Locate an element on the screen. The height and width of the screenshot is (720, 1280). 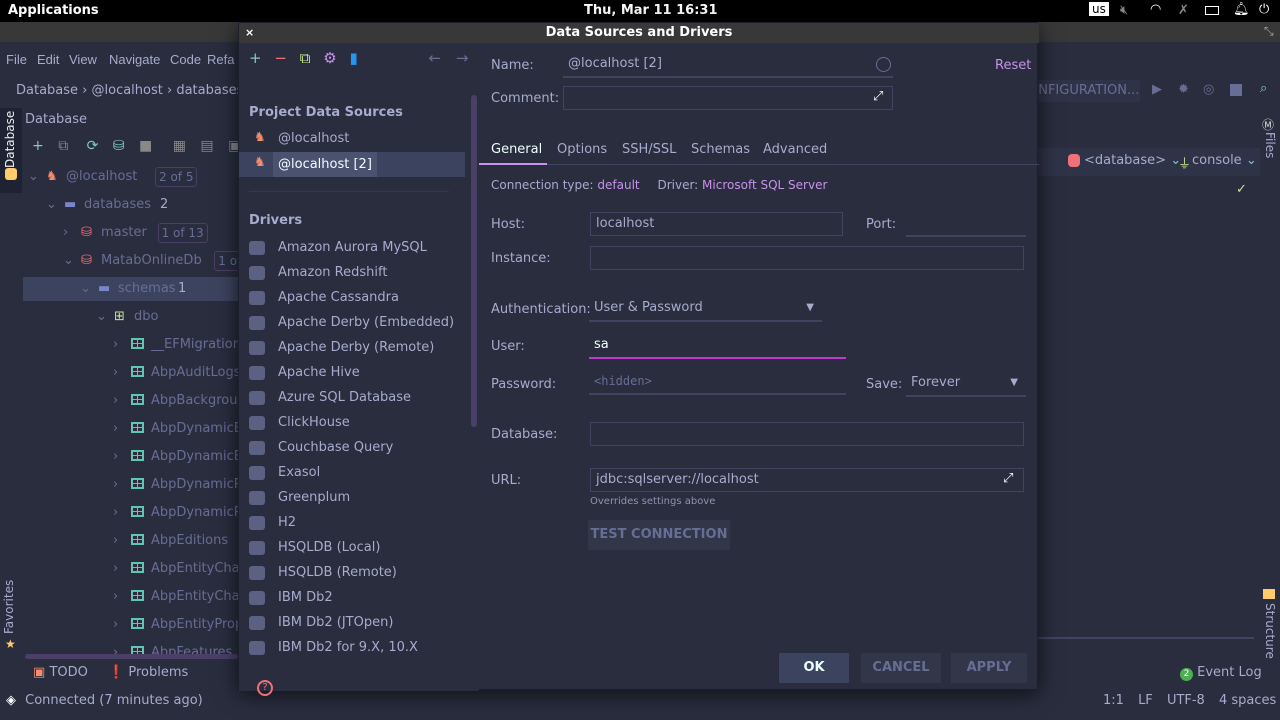
driver-item: Exasol is located at coordinates (284, 472).